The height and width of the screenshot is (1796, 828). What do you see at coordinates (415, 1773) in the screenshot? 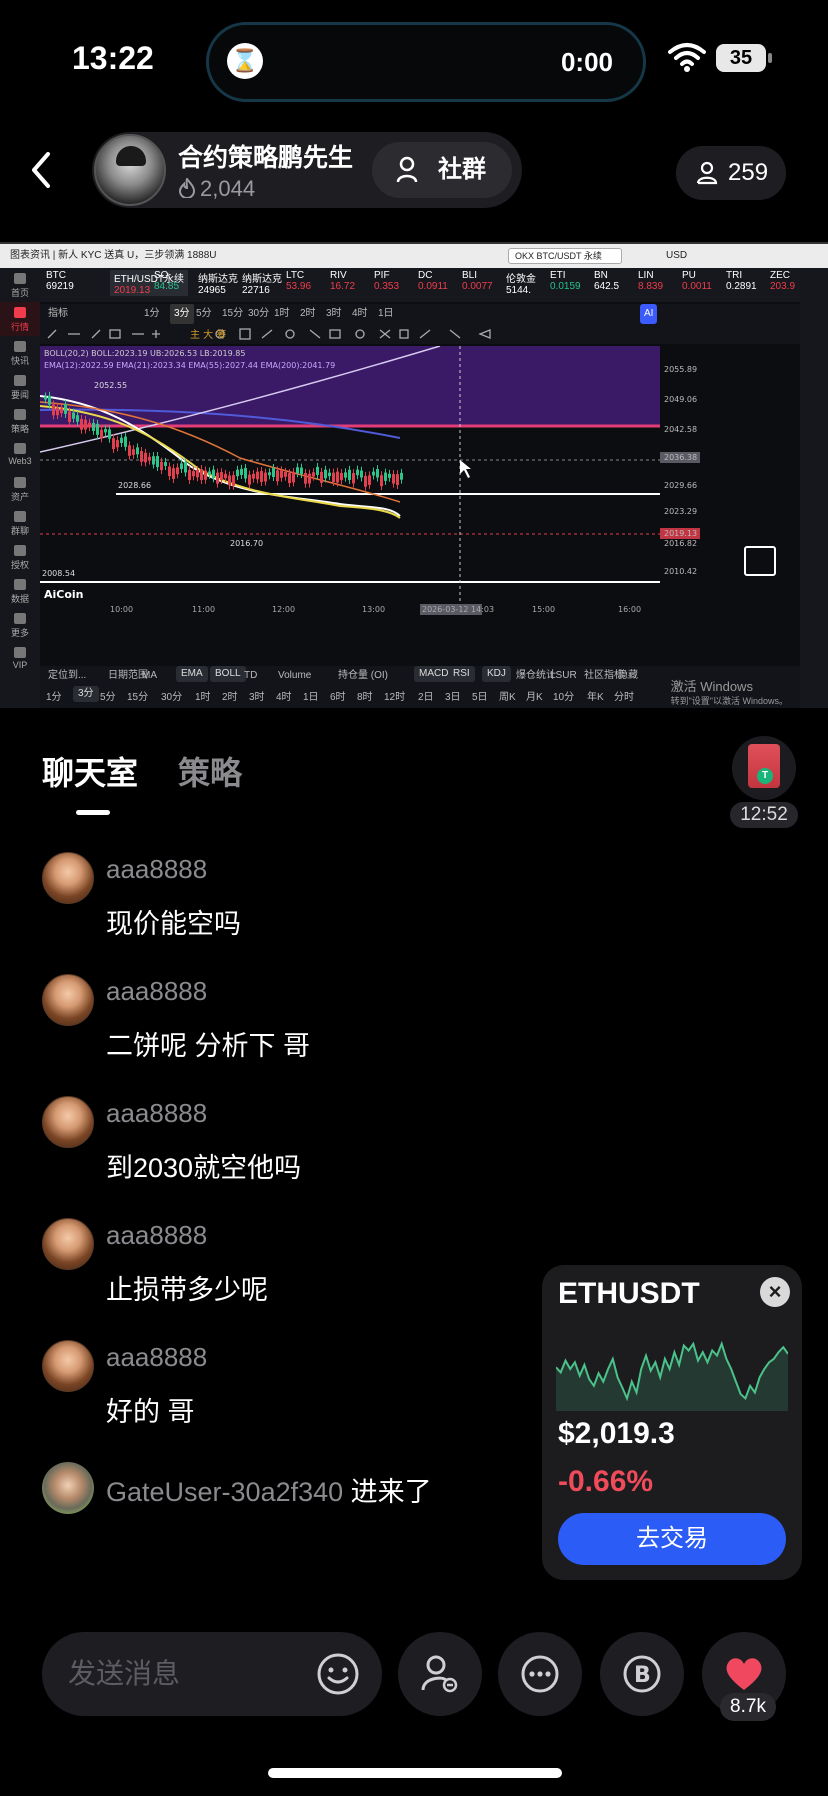
I see `home-indicator` at bounding box center [415, 1773].